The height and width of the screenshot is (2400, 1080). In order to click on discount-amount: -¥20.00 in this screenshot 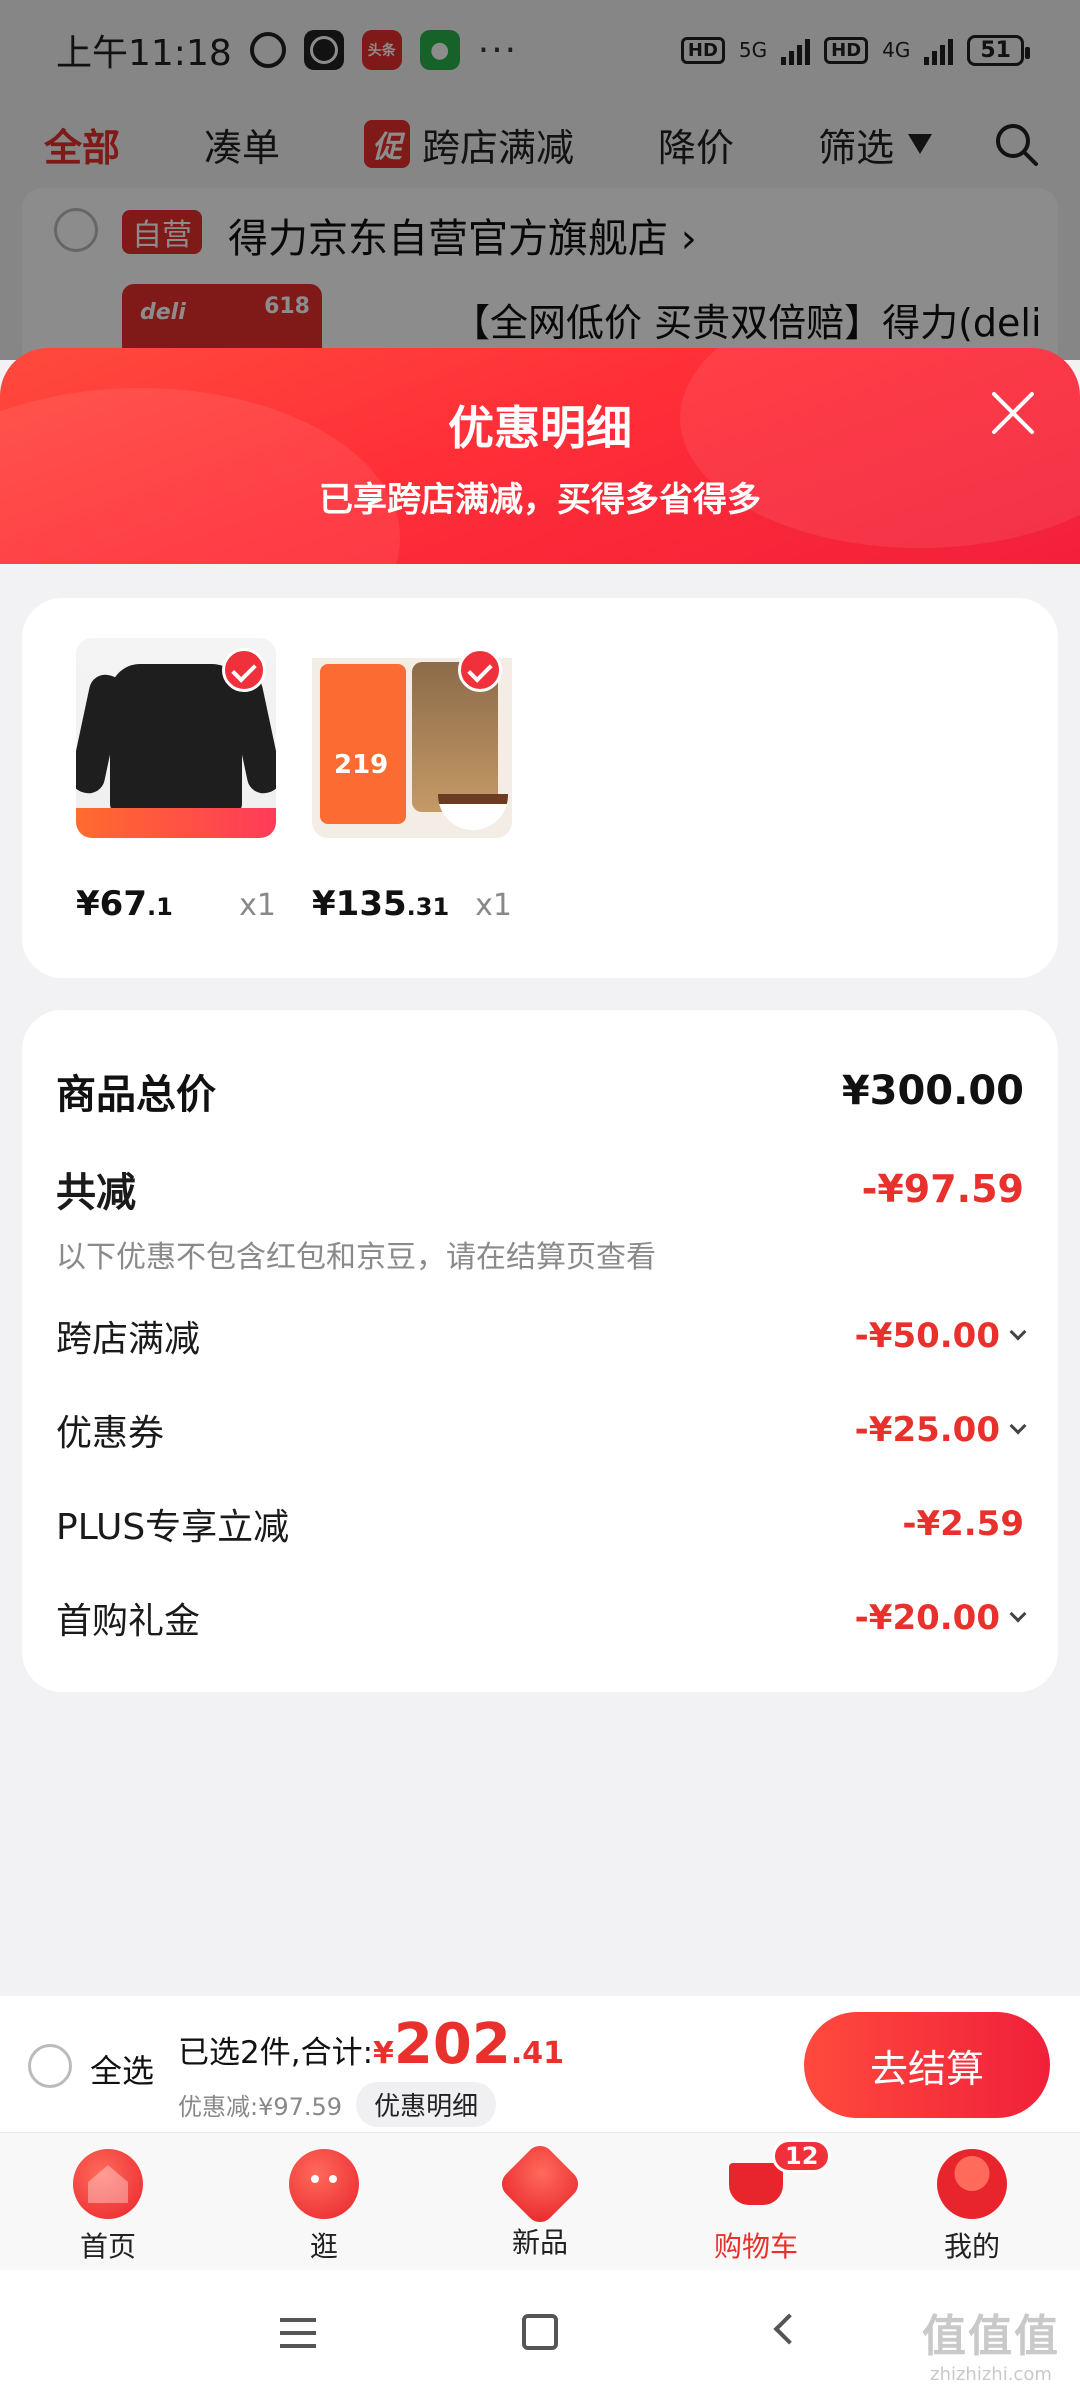, I will do `click(927, 1618)`.